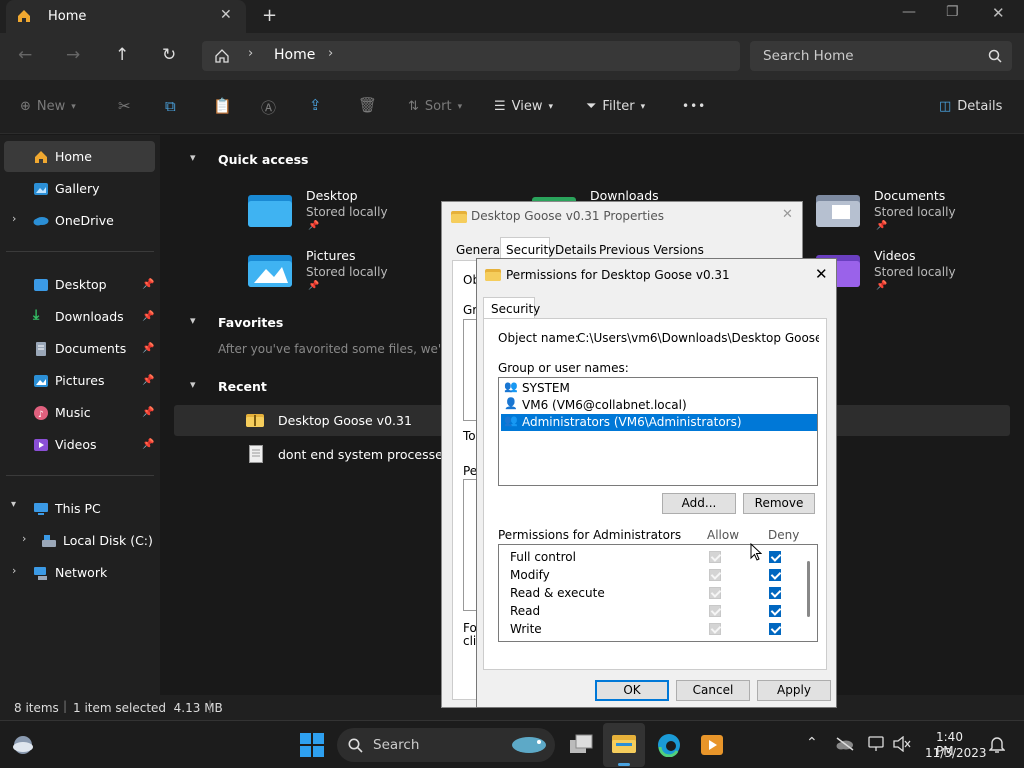 The height and width of the screenshot is (768, 1024). Describe the element at coordinates (256, 454) in the screenshot. I see `text-file-icon` at that location.